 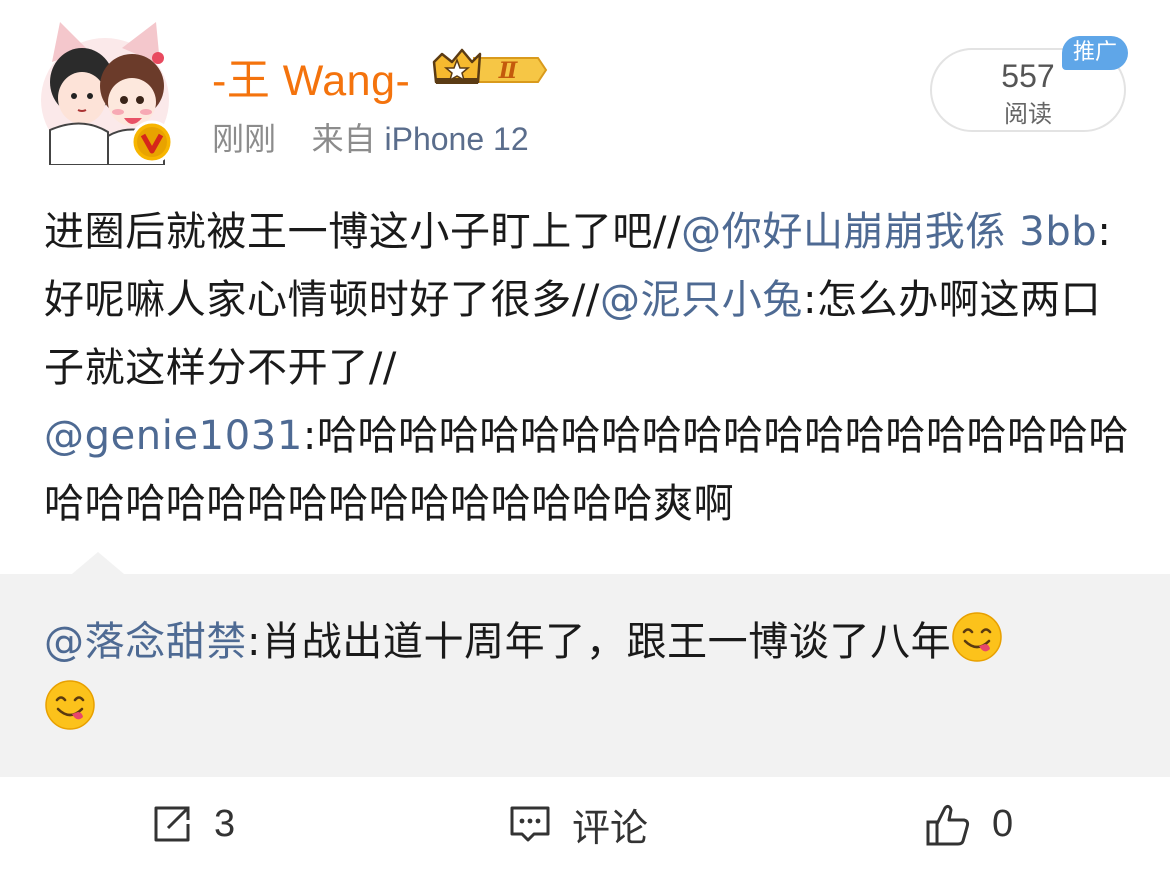 What do you see at coordinates (225, 823) in the screenshot?
I see `repost-count: 3` at bounding box center [225, 823].